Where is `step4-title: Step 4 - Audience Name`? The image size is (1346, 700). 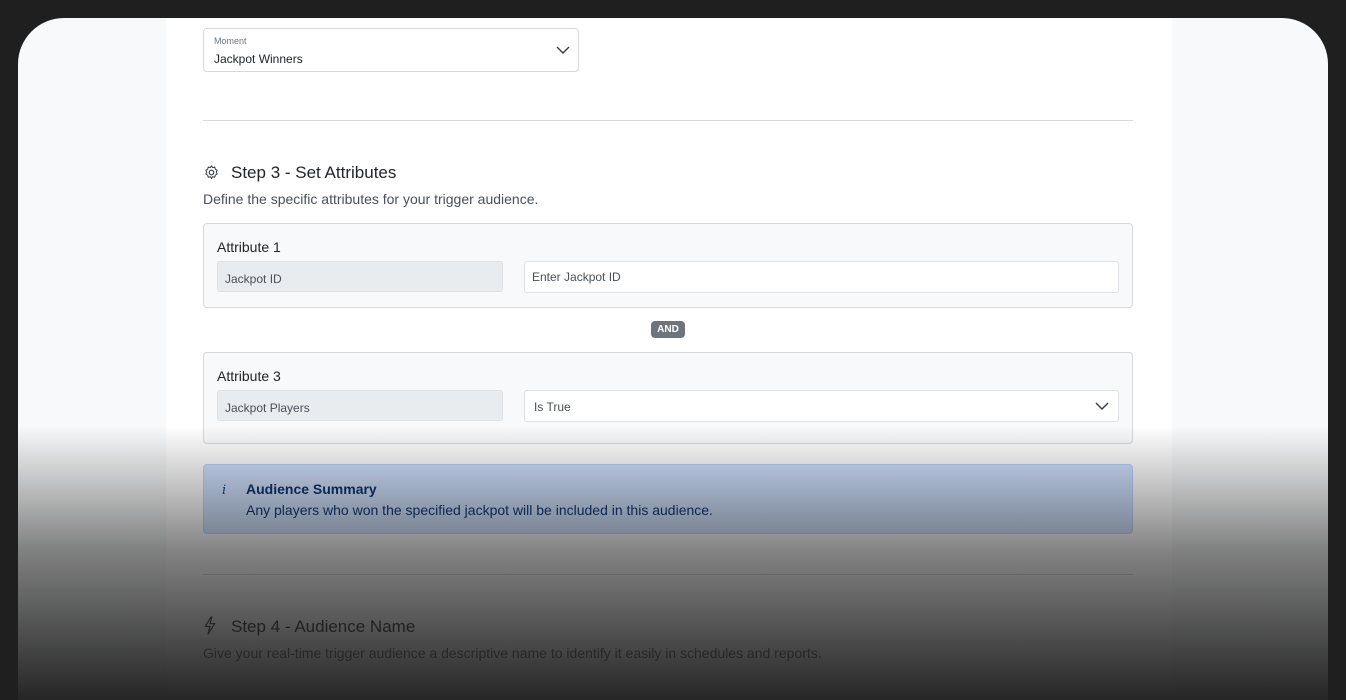
step4-title: Step 4 - Audience Name is located at coordinates (323, 626).